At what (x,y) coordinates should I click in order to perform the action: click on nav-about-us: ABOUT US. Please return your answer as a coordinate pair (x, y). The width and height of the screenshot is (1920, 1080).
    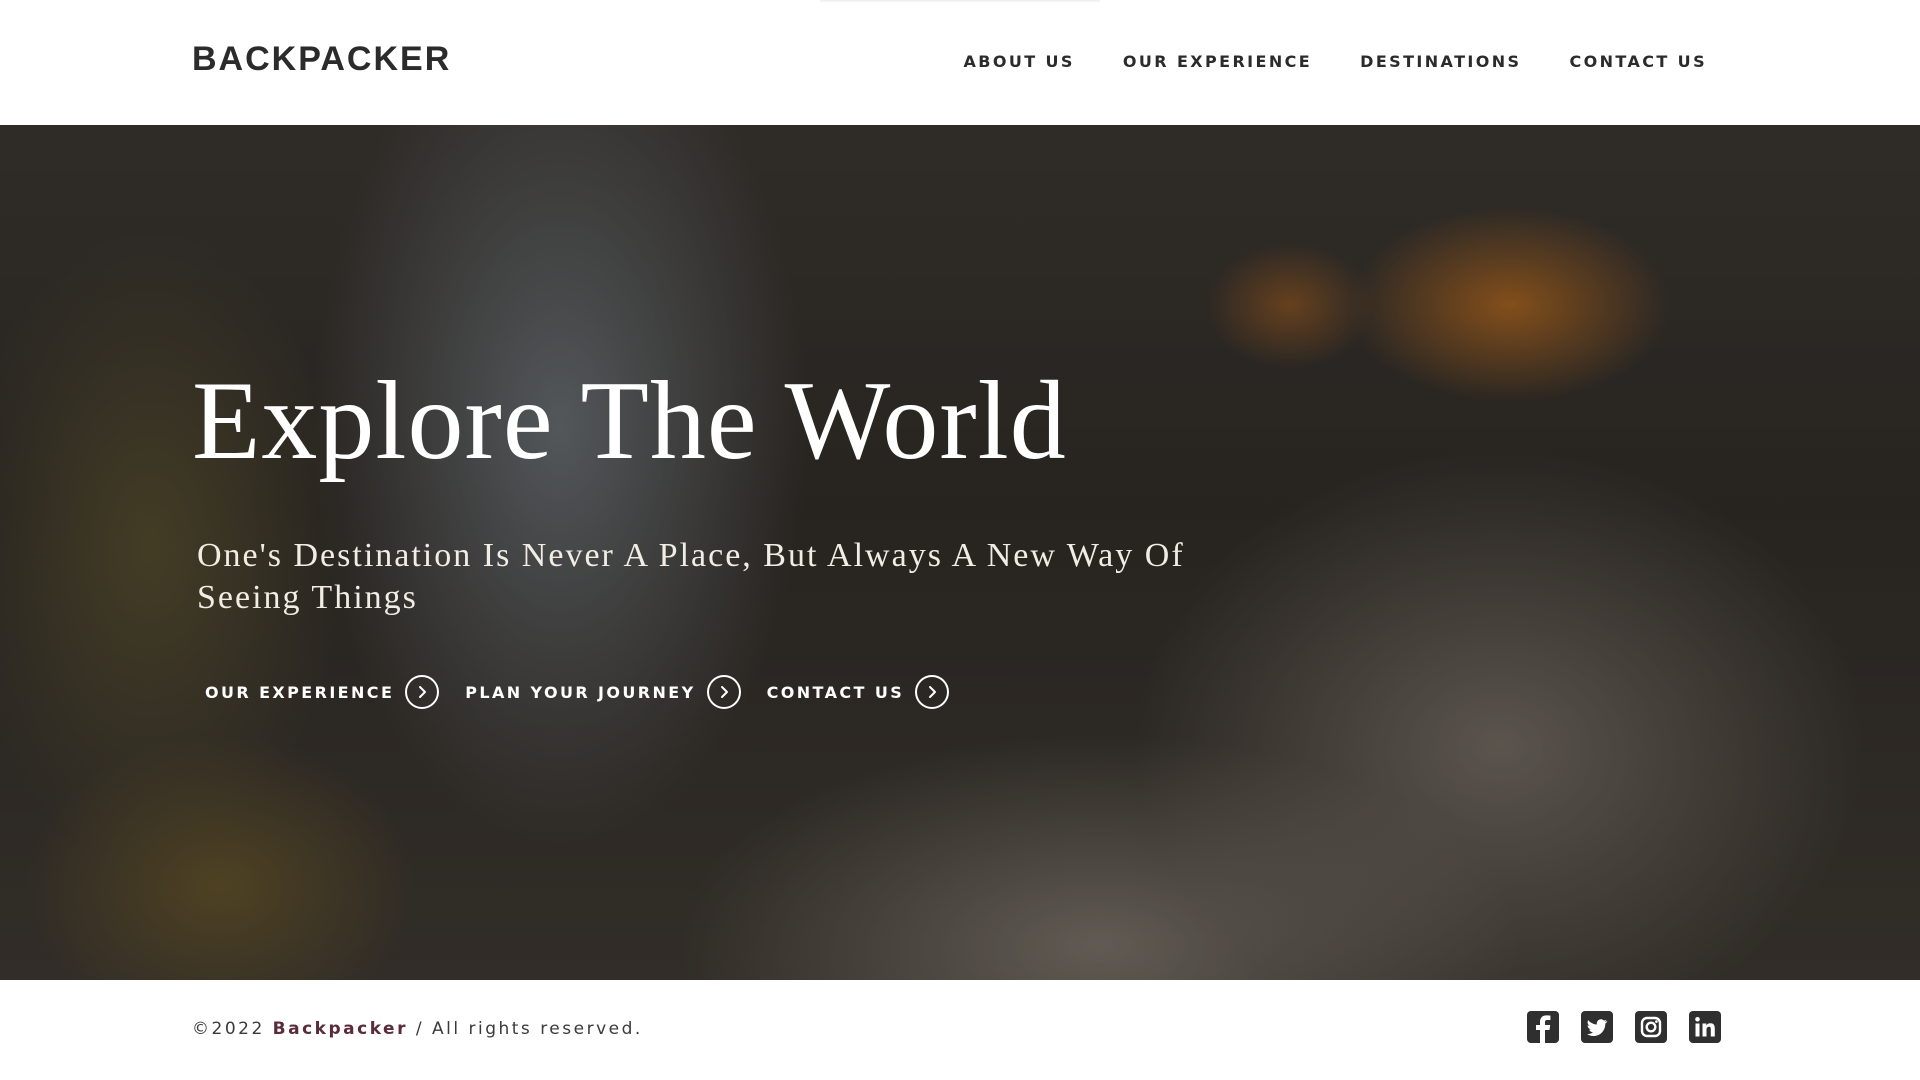
    Looking at the image, I should click on (1018, 61).